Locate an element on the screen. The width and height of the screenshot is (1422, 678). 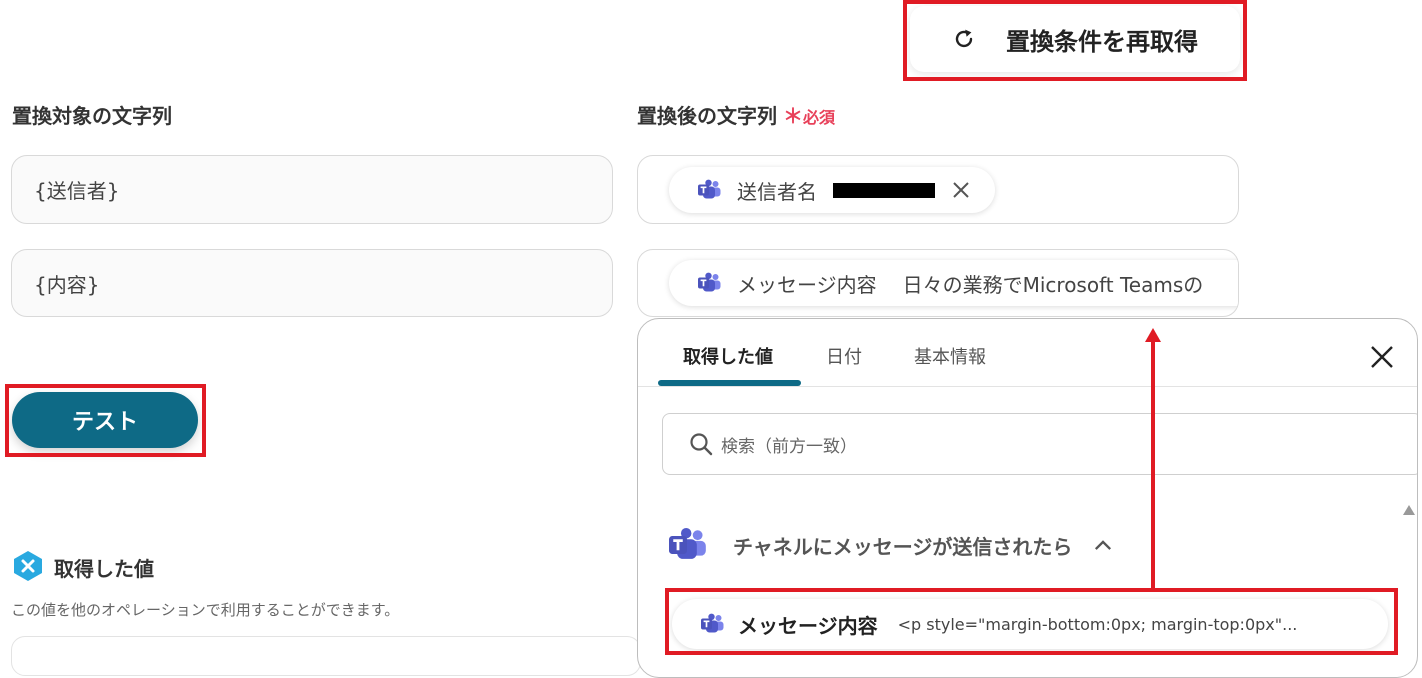
annotation-arrow-line is located at coordinates (1153, 466).